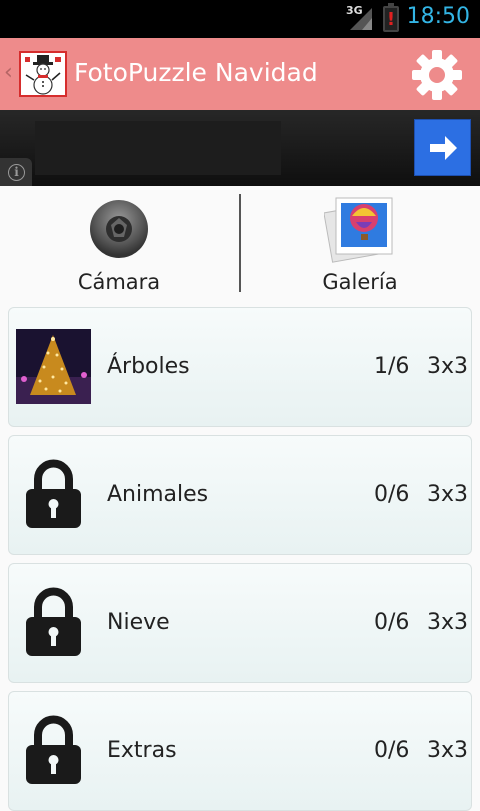  Describe the element at coordinates (142, 750) in the screenshot. I see `category-name: Extras` at that location.